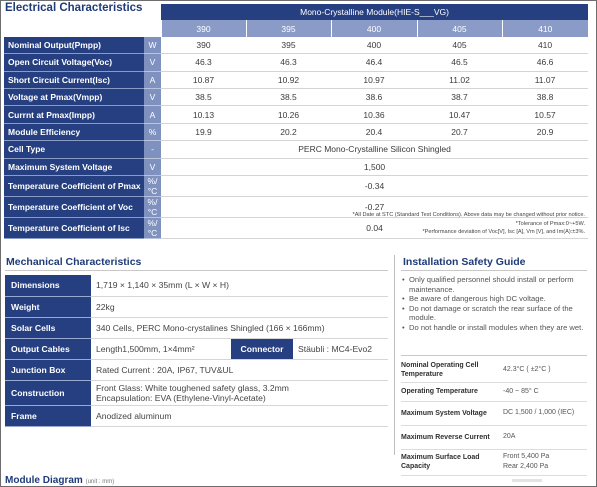 The height and width of the screenshot is (487, 597). What do you see at coordinates (527, 480) in the screenshot?
I see `faded-label` at bounding box center [527, 480].